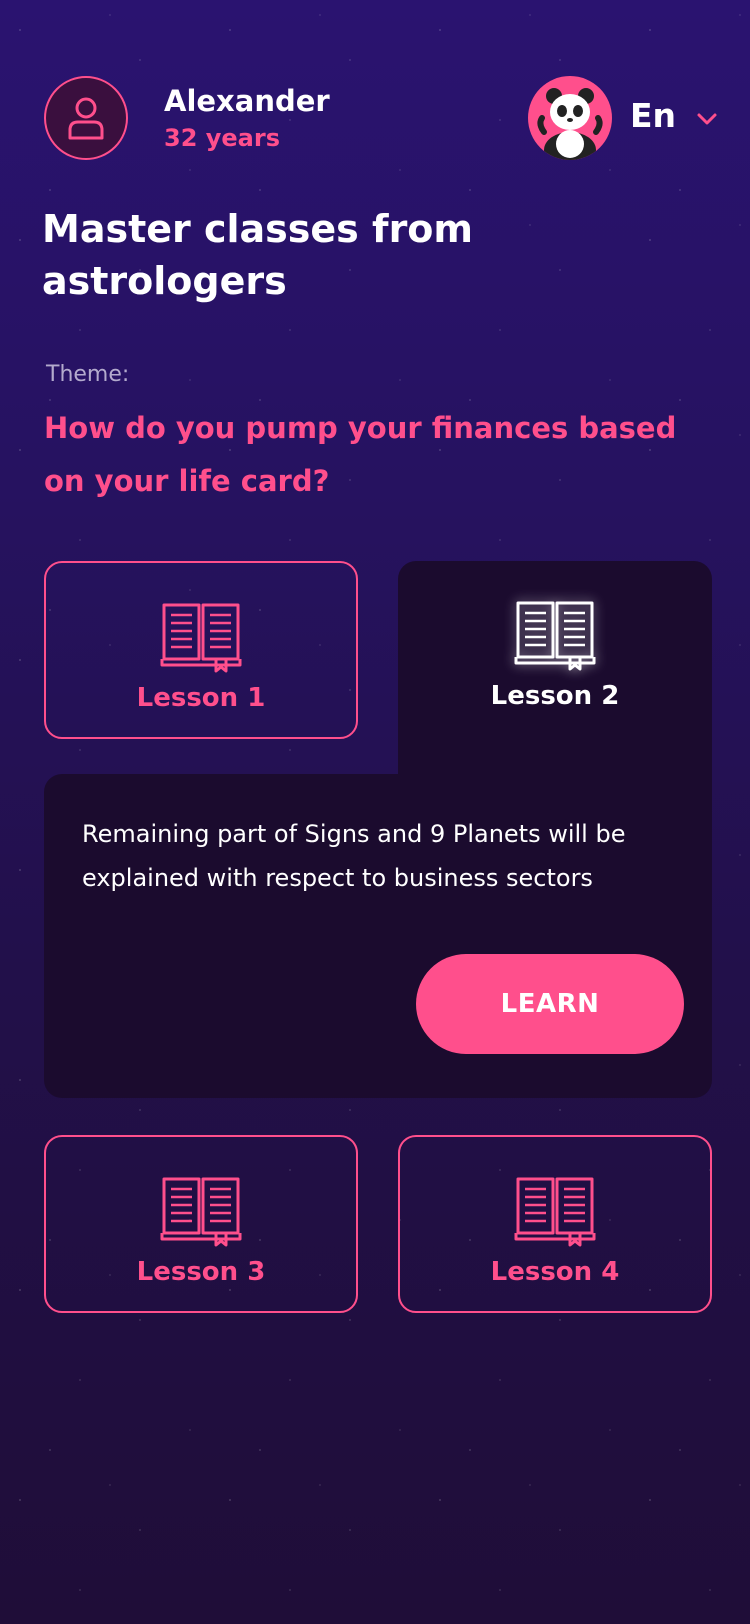  Describe the element at coordinates (88, 374) in the screenshot. I see `theme-label: Theme:` at that location.